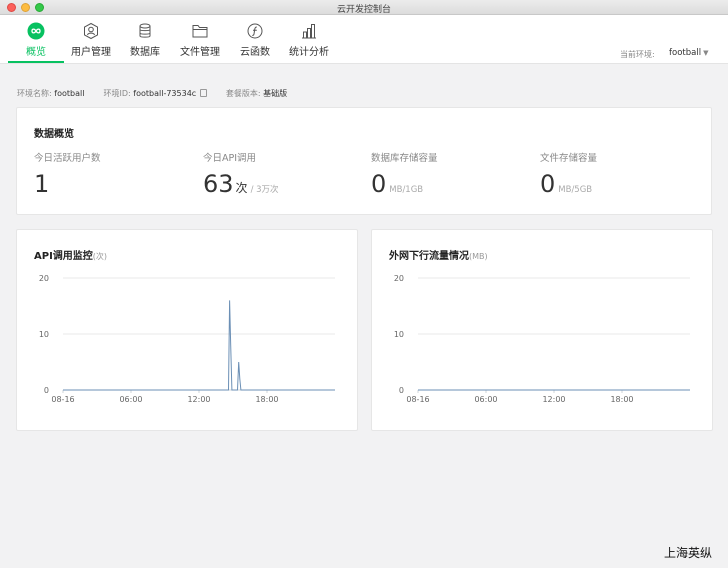  Describe the element at coordinates (54, 134) in the screenshot. I see `overview-title: 数据概览` at that location.